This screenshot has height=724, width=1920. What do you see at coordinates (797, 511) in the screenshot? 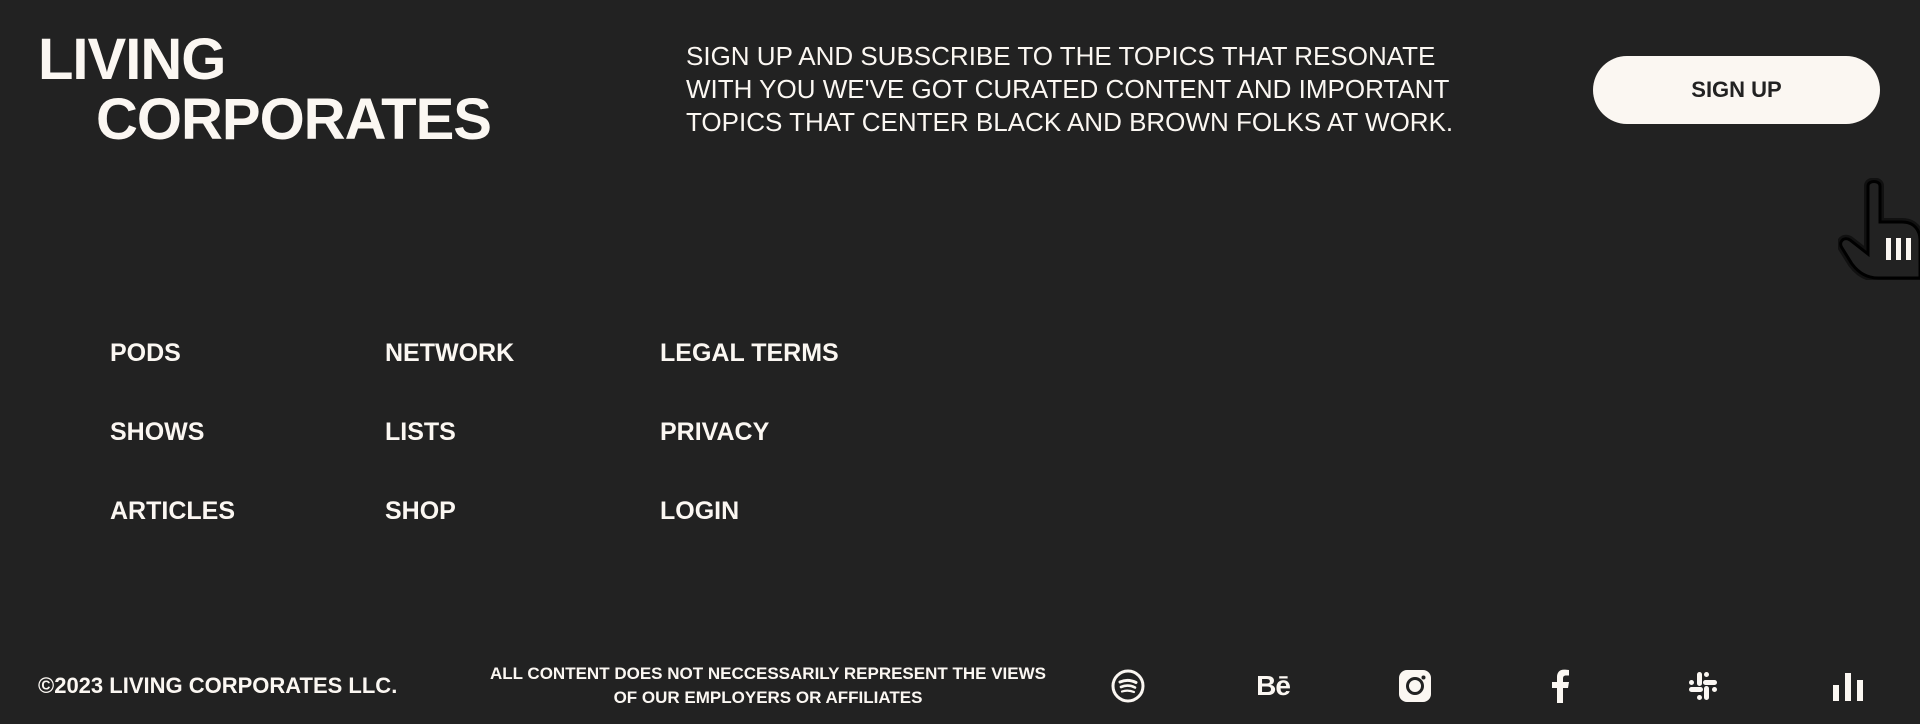
I see `nav-link-login: LOGIN` at bounding box center [797, 511].